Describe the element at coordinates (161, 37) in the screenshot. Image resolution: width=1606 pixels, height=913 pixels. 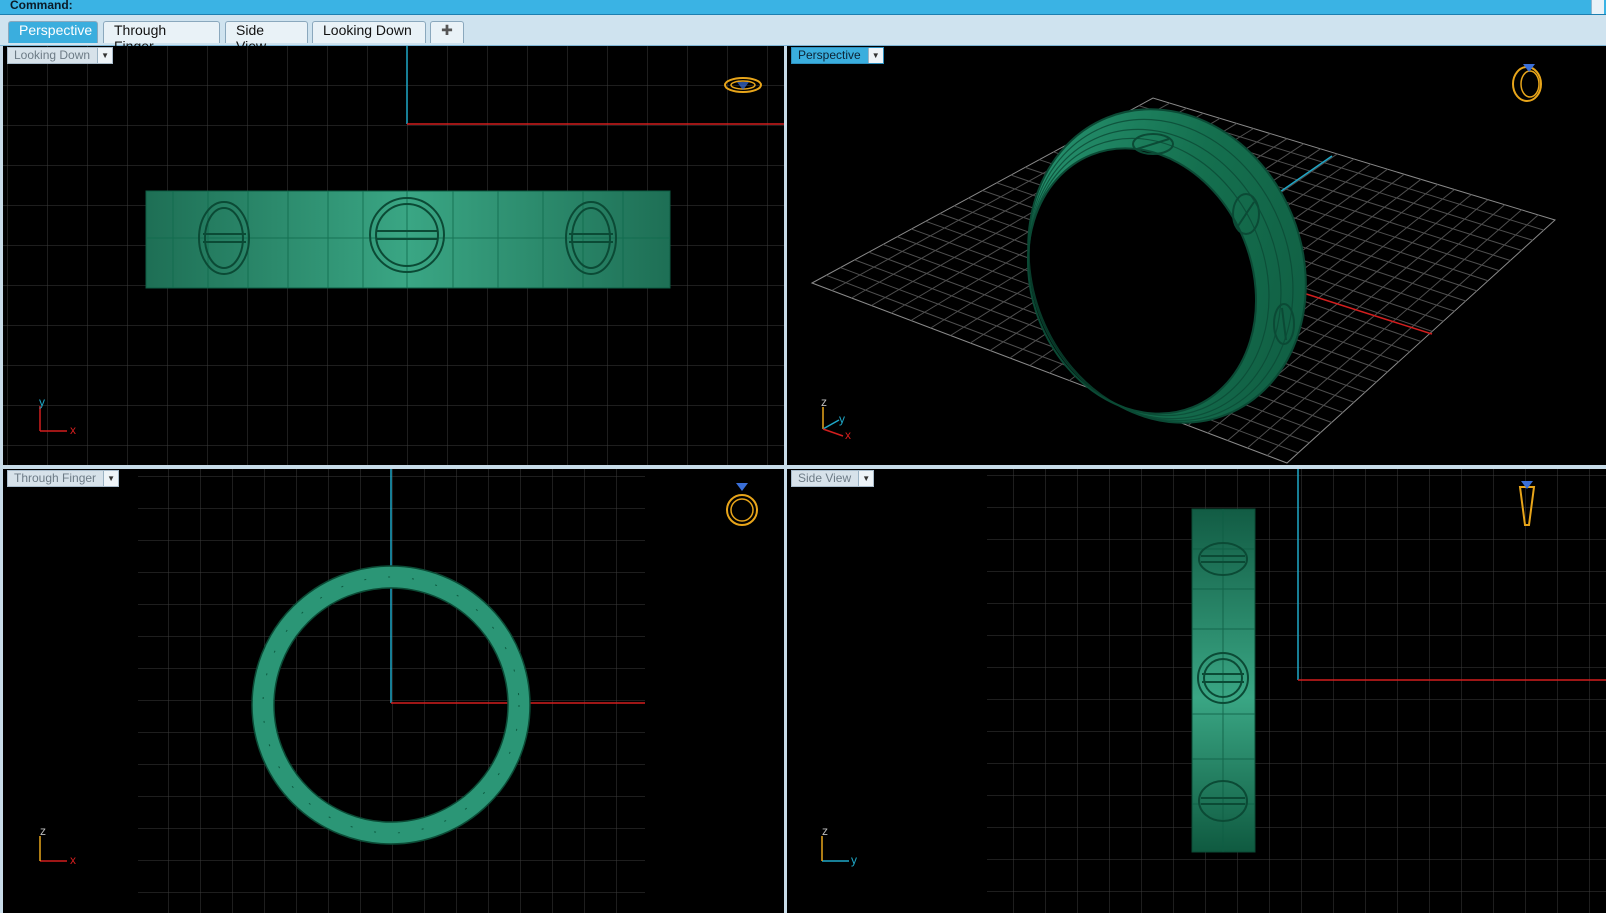
I see `tab-through-finger: Through Finger` at that location.